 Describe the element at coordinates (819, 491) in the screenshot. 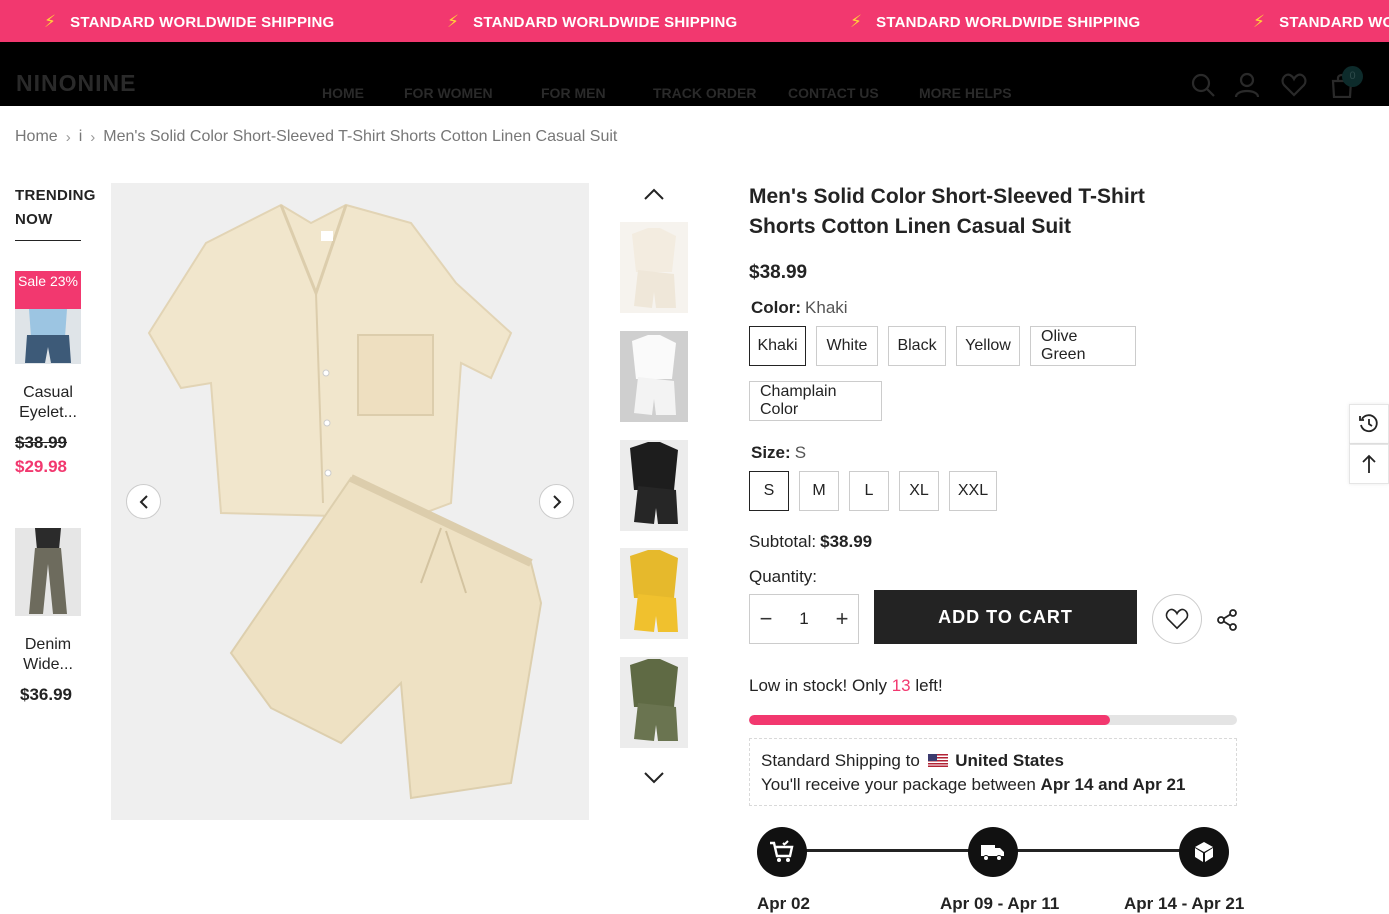

I see `size-option-m: M` at that location.